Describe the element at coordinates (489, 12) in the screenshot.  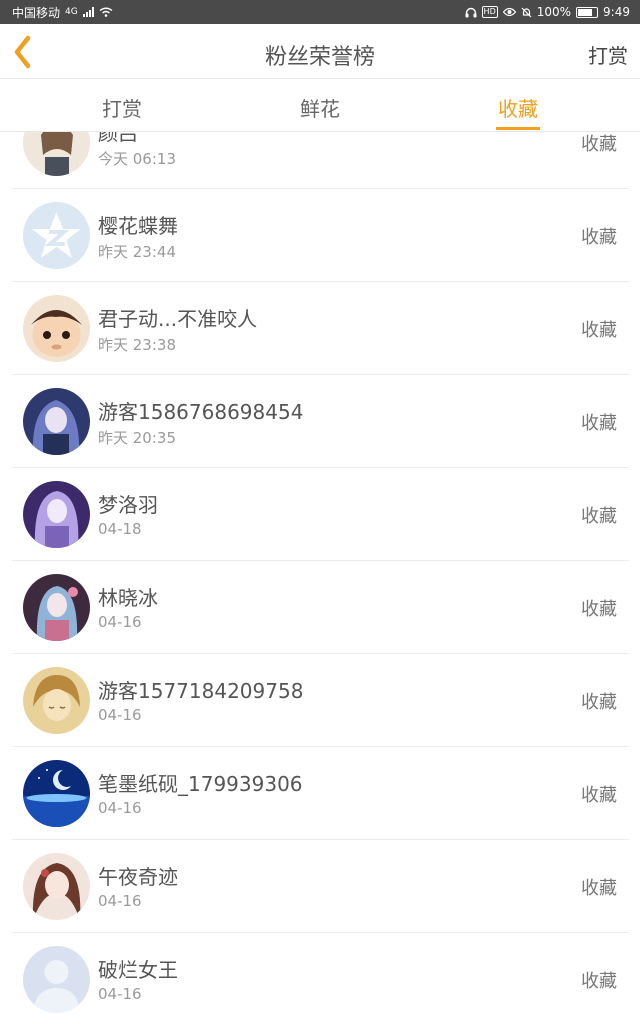
I see `hd-icon: HD` at that location.